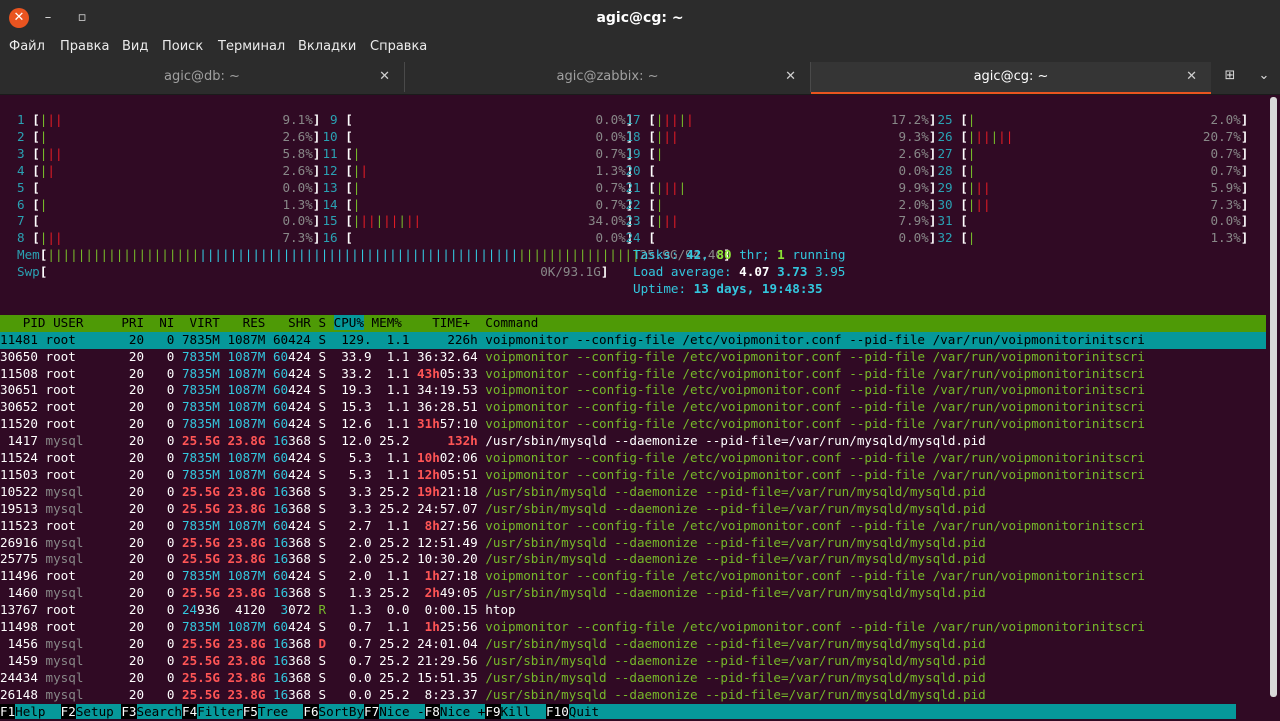  What do you see at coordinates (478, 153) in the screenshot?
I see `cpu-meter-11: 11 [| 0.7%]` at bounding box center [478, 153].